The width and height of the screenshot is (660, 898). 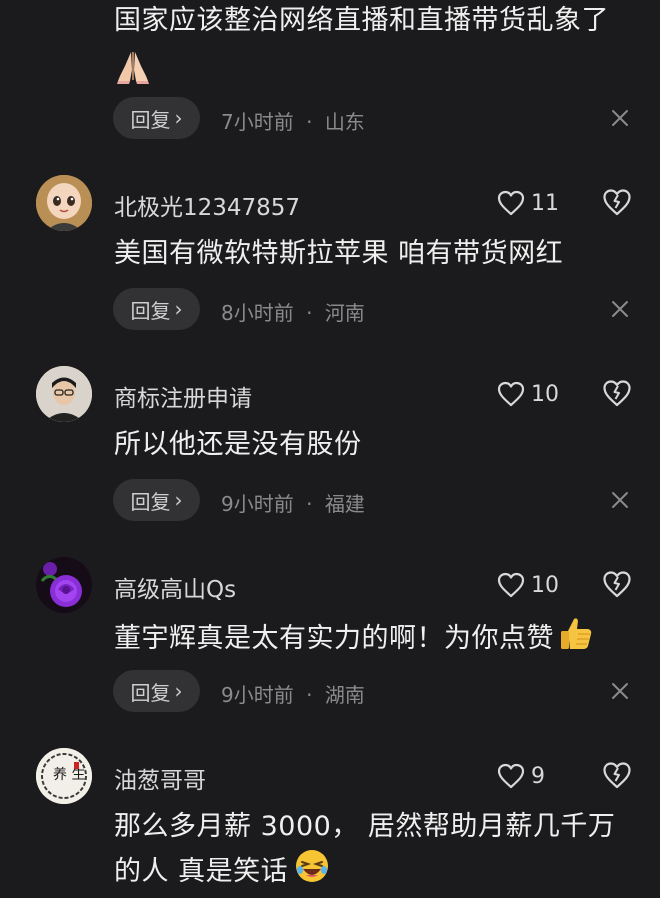 I want to click on username: 高级高山Qs, so click(x=175, y=587).